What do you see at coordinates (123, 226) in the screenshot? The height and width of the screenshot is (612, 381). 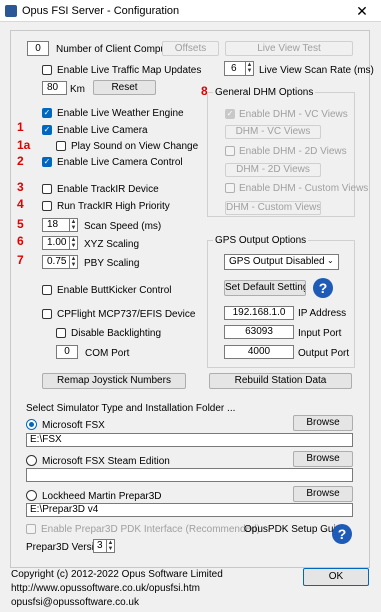 I see `scan-speed-label: Scan Speed (ms)` at bounding box center [123, 226].